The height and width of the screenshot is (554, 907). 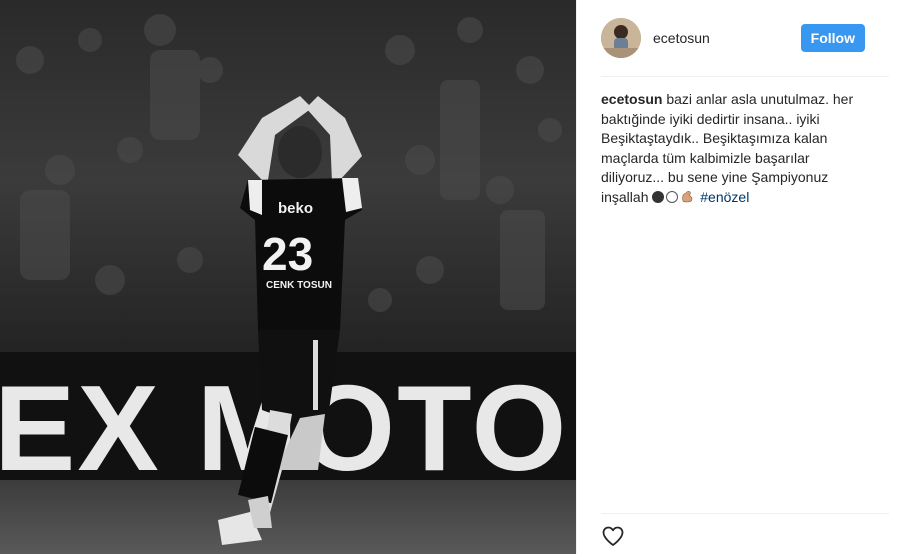 I want to click on header-divider, so click(x=745, y=76).